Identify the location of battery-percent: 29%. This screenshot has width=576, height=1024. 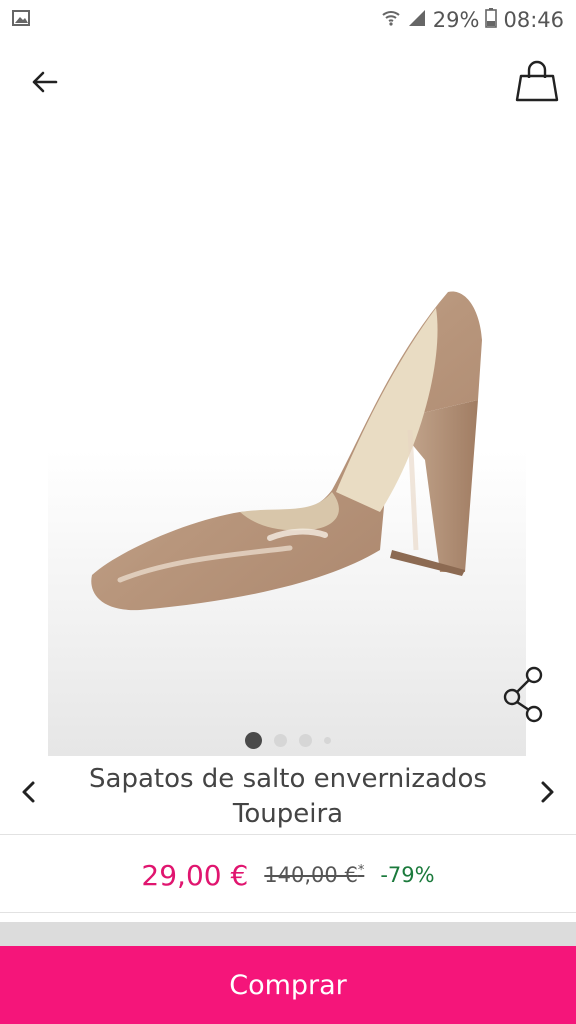
(456, 20).